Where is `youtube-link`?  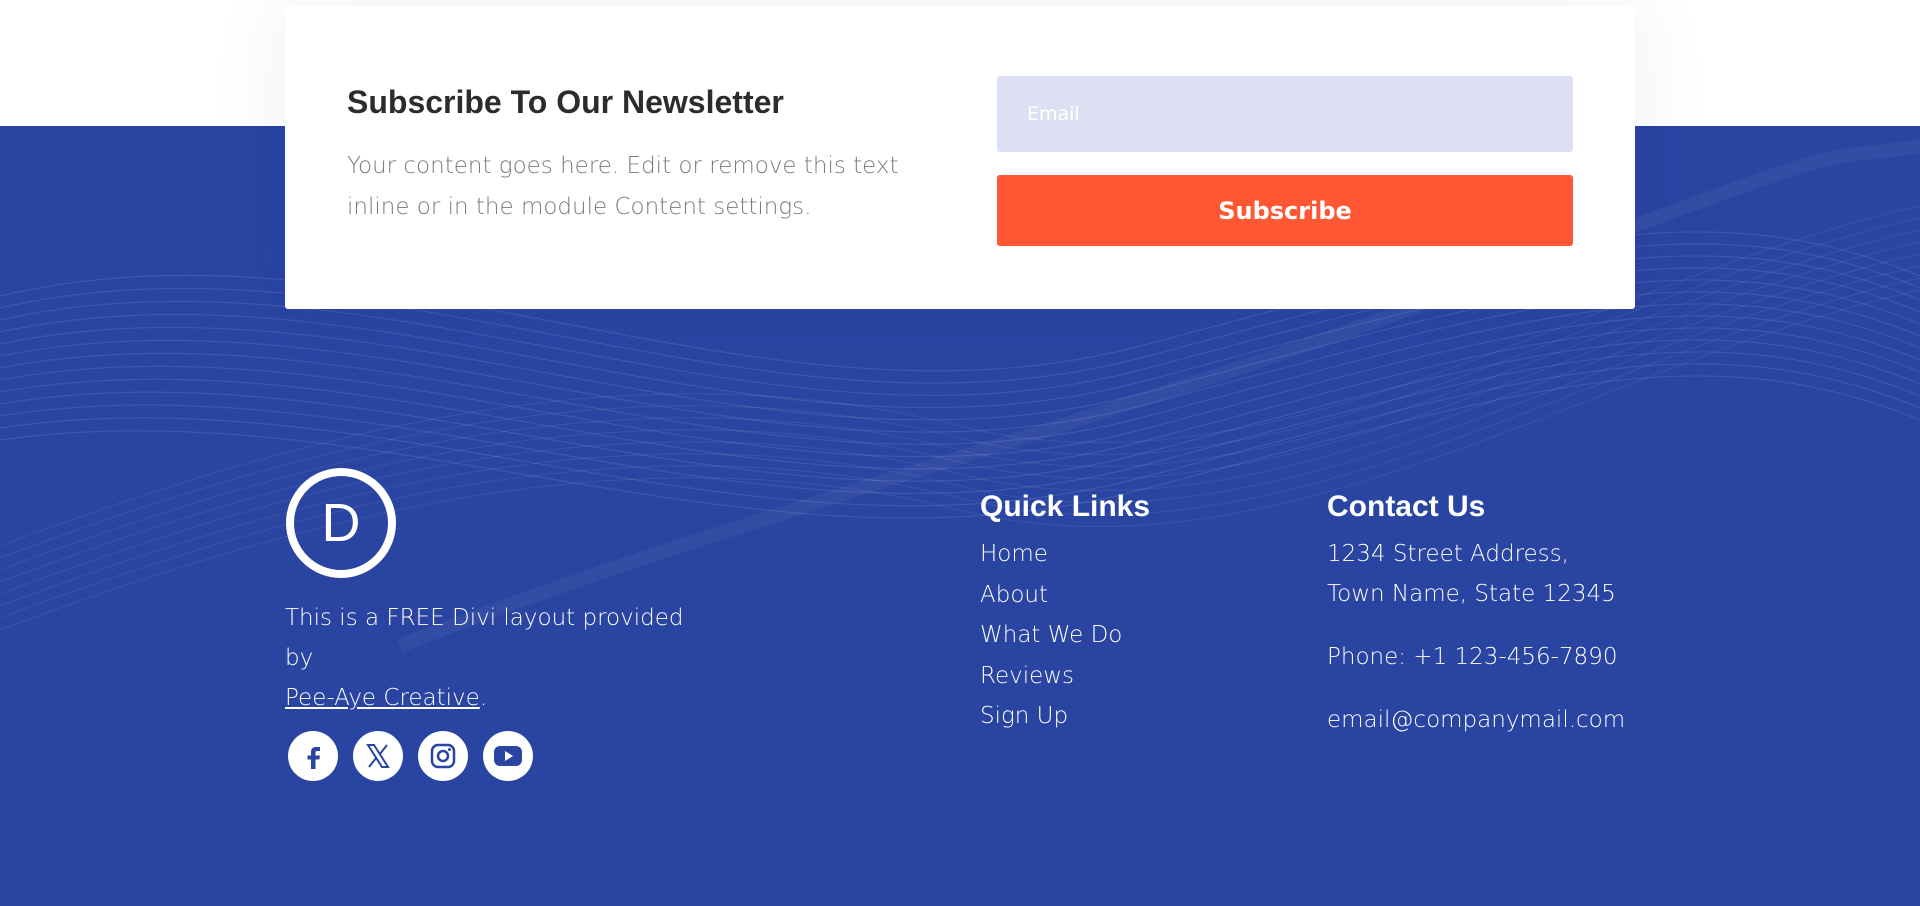
youtube-link is located at coordinates (508, 756).